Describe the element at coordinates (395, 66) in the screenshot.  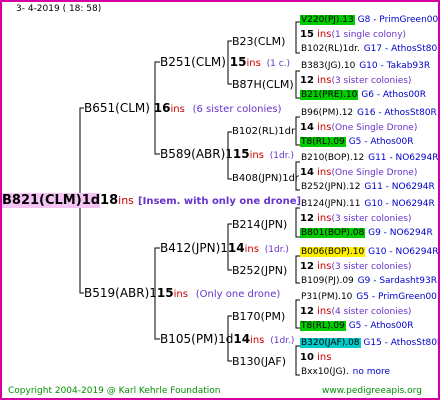
I see `gen4-top-code: G10 - Takab93R` at that location.